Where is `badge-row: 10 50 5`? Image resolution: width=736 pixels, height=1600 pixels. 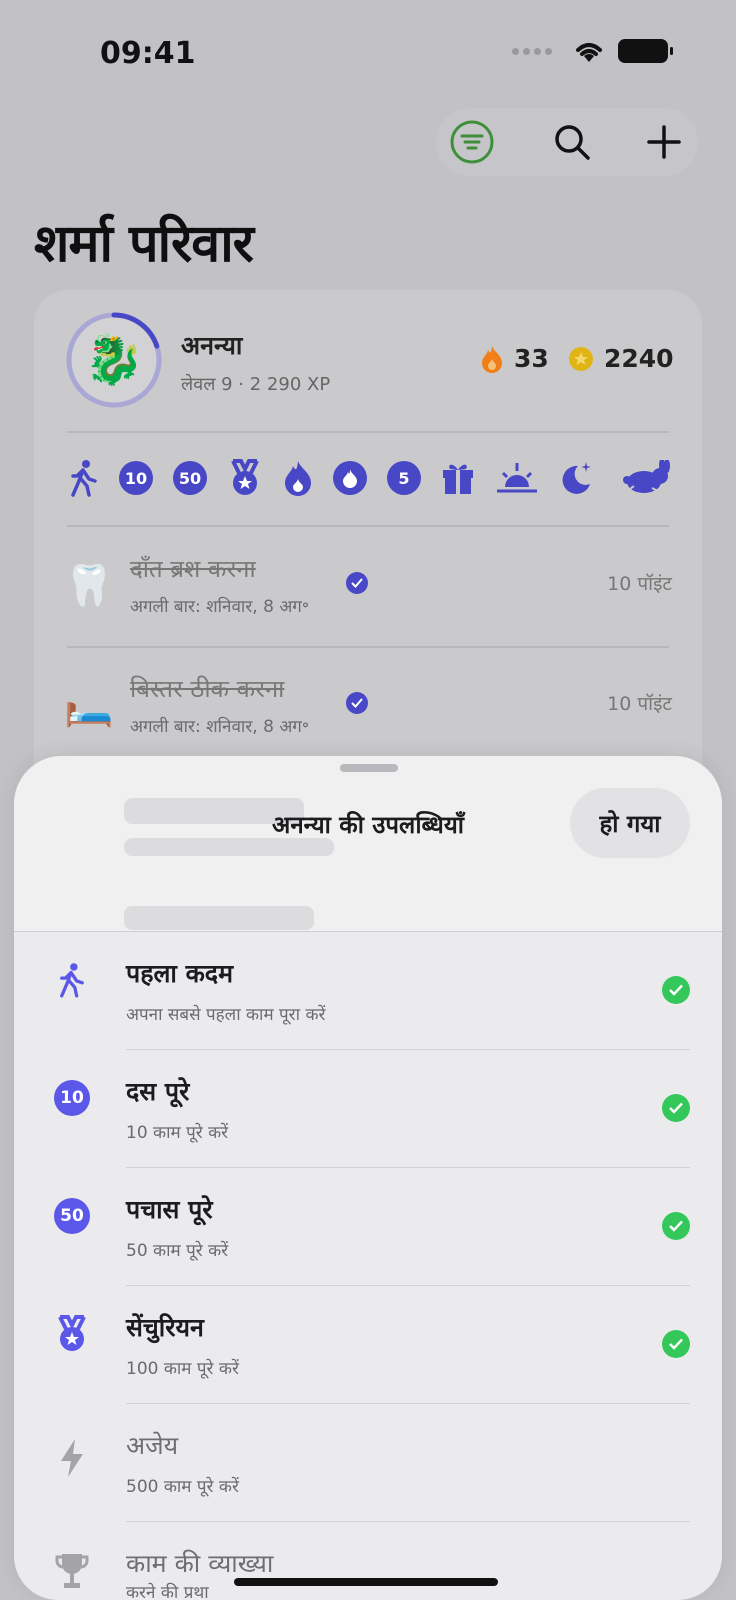 badge-row: 10 50 5 is located at coordinates (369, 481).